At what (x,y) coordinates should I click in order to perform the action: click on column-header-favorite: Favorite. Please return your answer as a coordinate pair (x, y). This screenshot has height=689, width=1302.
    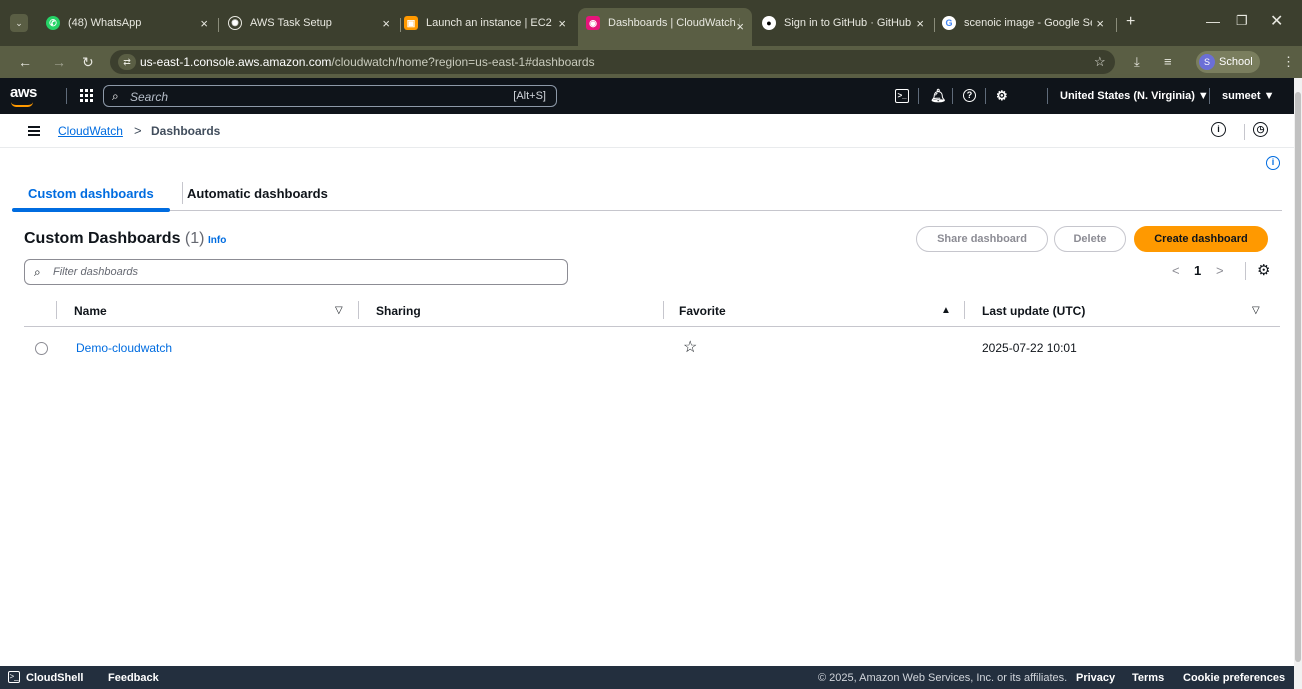
    Looking at the image, I should click on (702, 311).